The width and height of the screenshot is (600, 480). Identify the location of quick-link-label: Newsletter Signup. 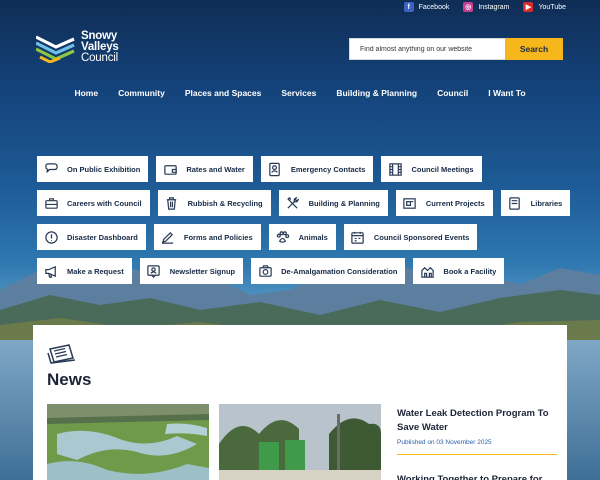
(202, 271).